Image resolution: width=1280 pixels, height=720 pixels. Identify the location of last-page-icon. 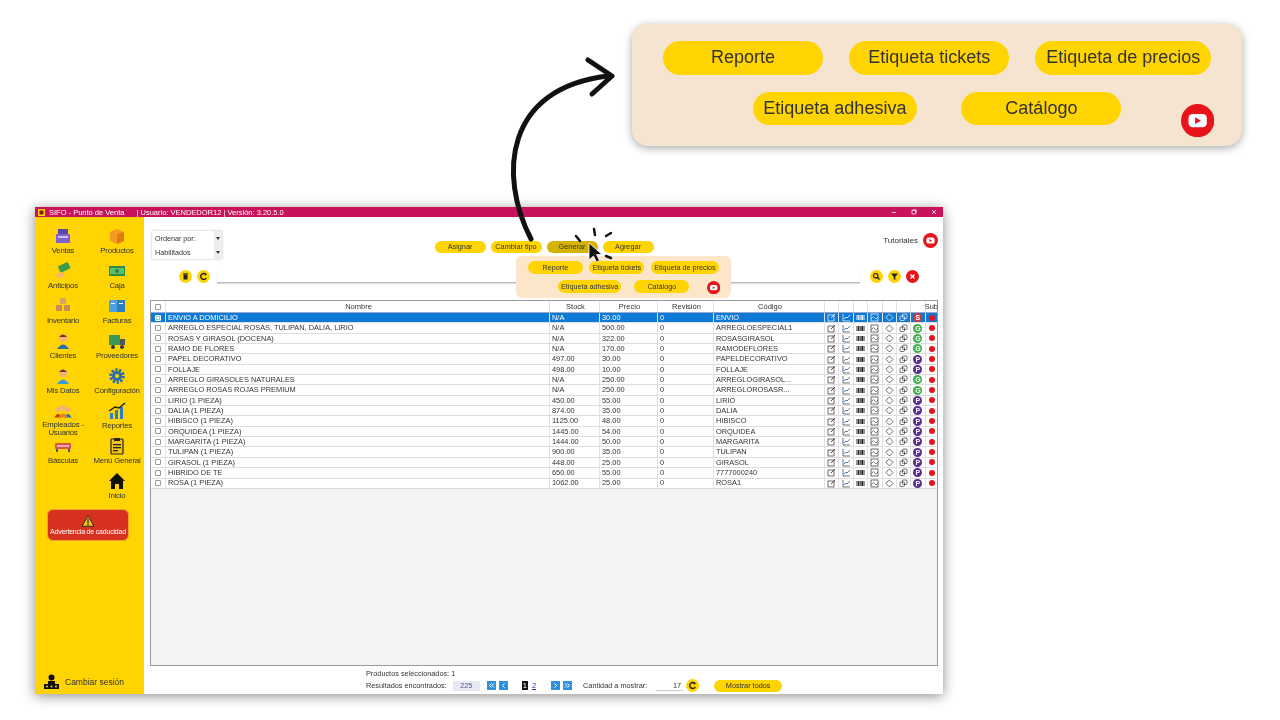
(568, 686).